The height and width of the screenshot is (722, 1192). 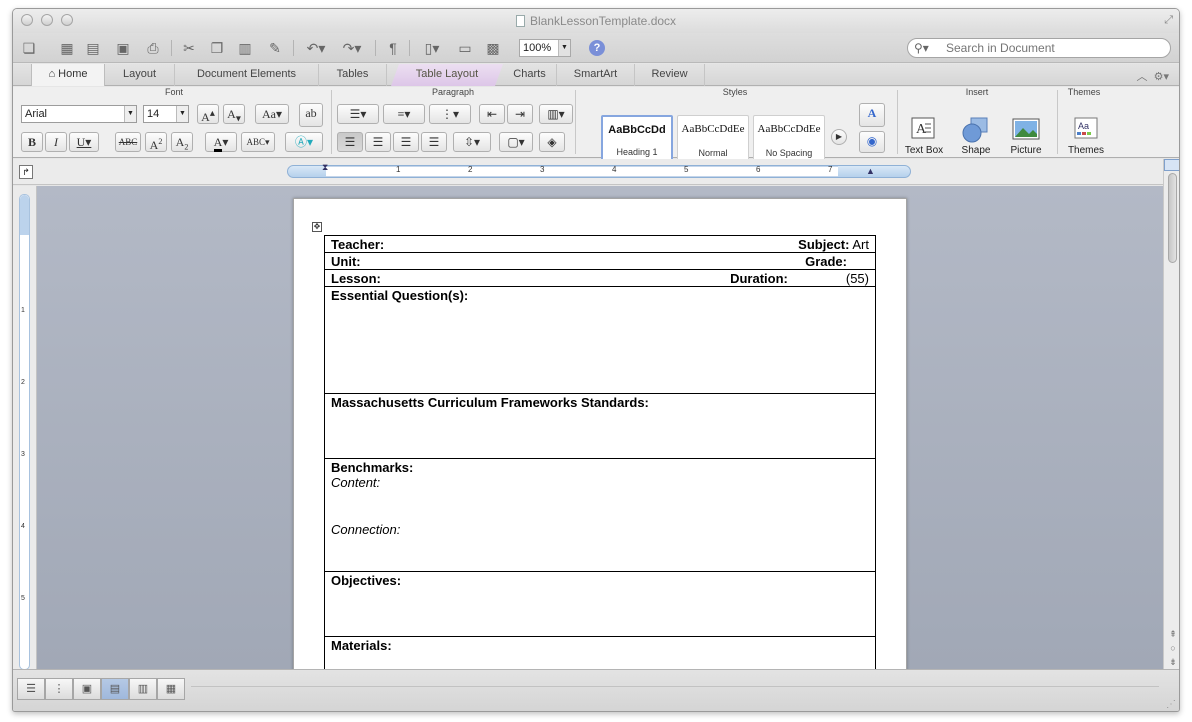 I want to click on italic-button: I, so click(x=56, y=142).